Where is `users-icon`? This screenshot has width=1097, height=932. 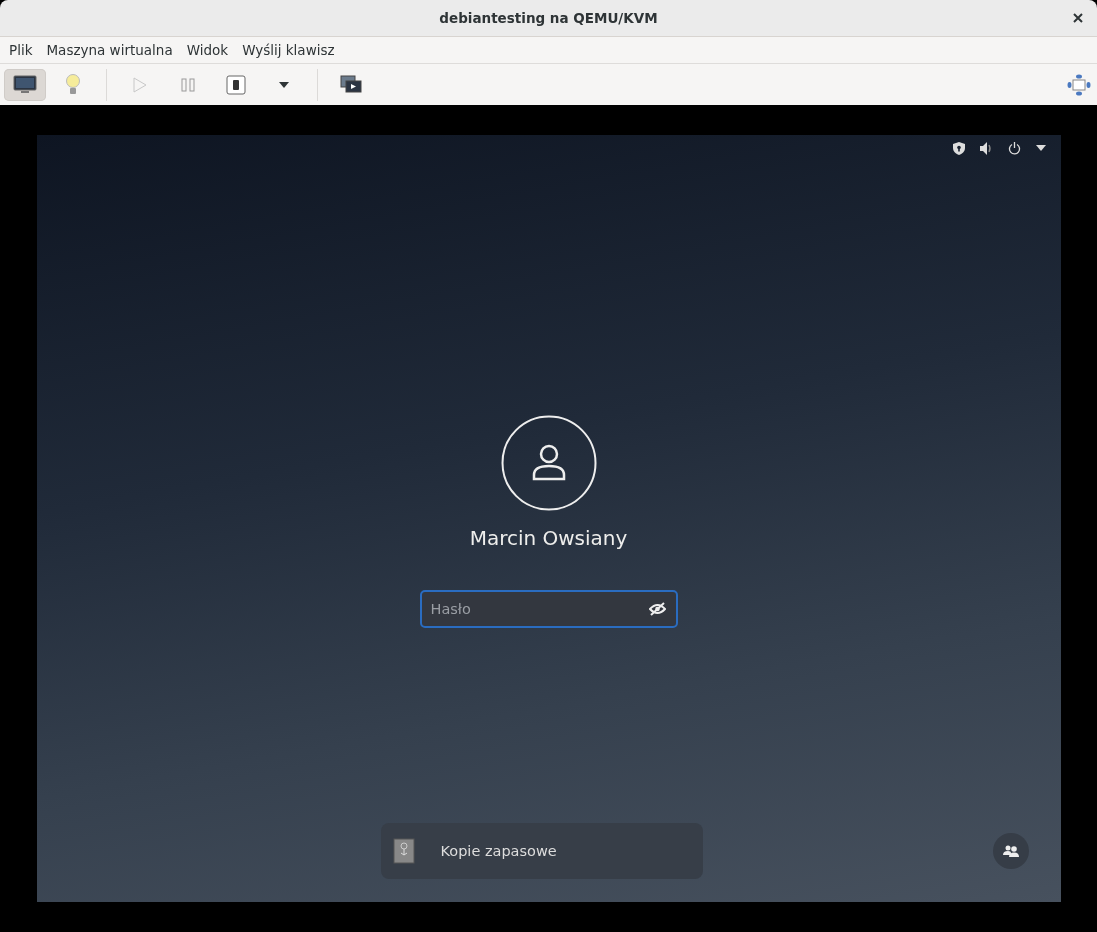 users-icon is located at coordinates (1010, 851).